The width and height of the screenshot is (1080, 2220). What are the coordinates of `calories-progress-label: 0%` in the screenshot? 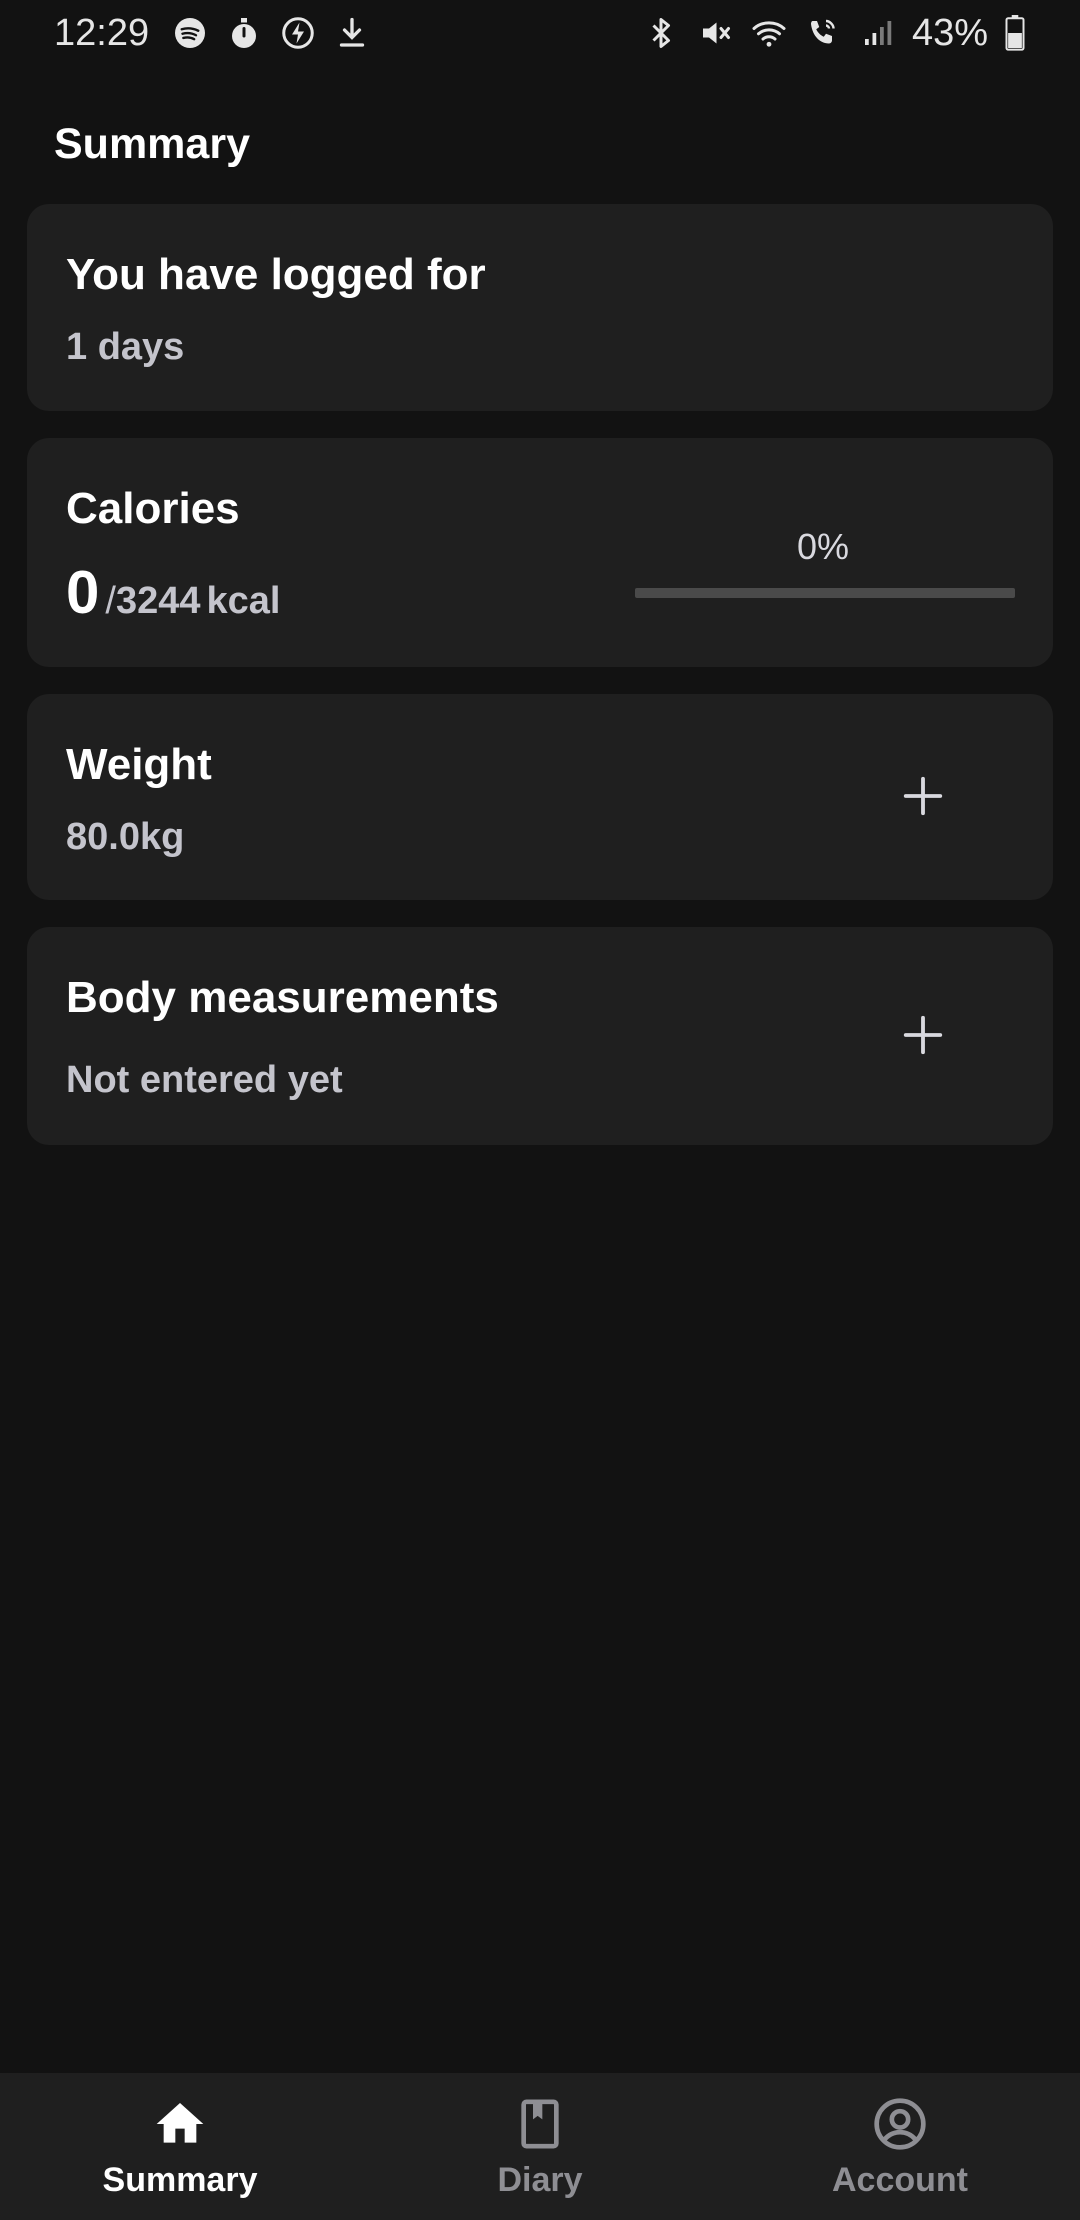 It's located at (823, 546).